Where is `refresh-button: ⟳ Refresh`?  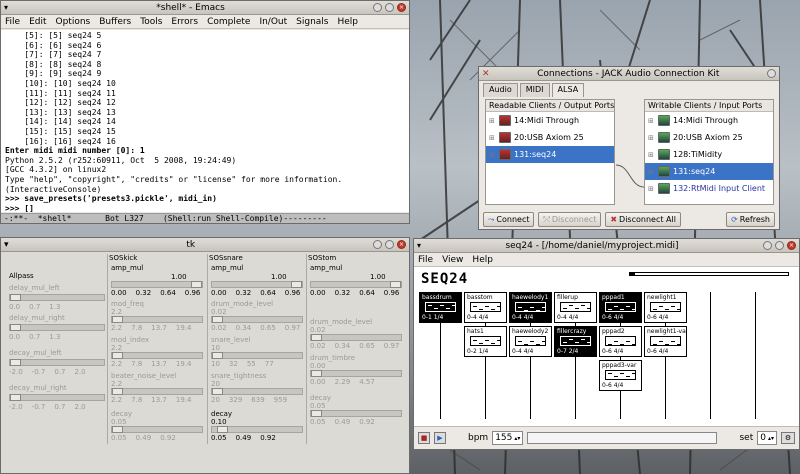 refresh-button: ⟳ Refresh is located at coordinates (750, 219).